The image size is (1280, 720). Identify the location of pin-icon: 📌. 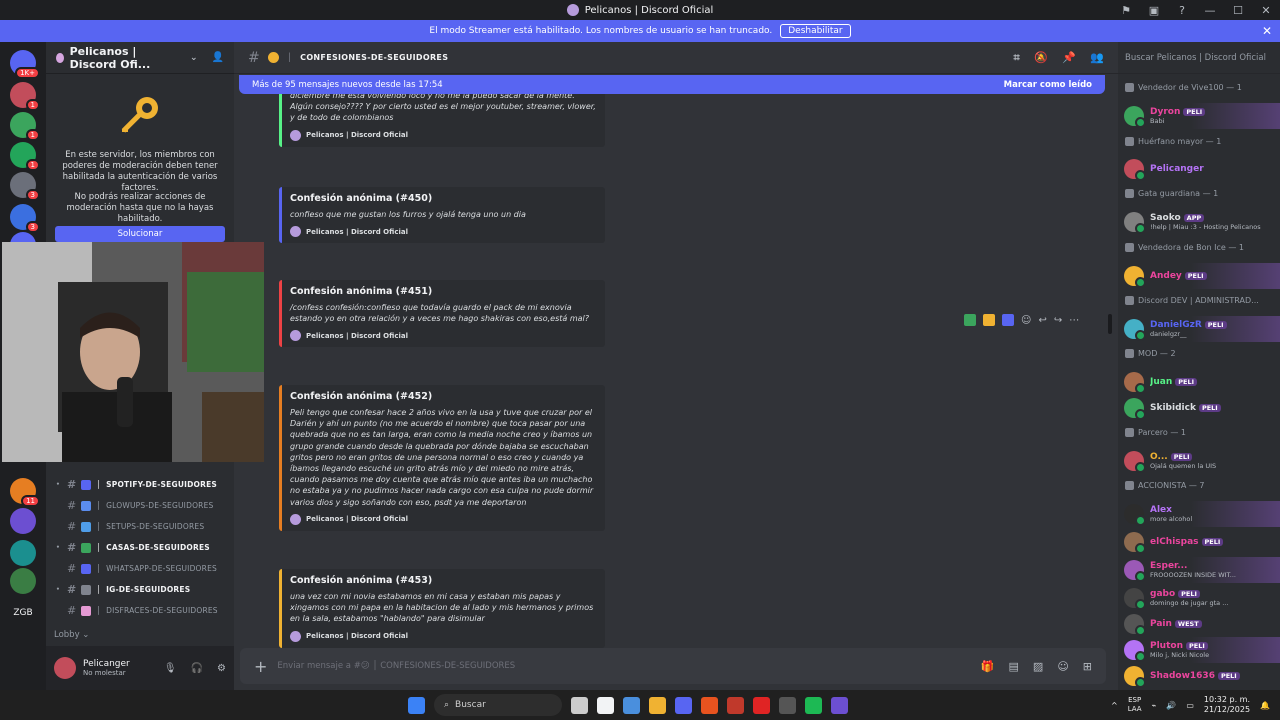
(1069, 58).